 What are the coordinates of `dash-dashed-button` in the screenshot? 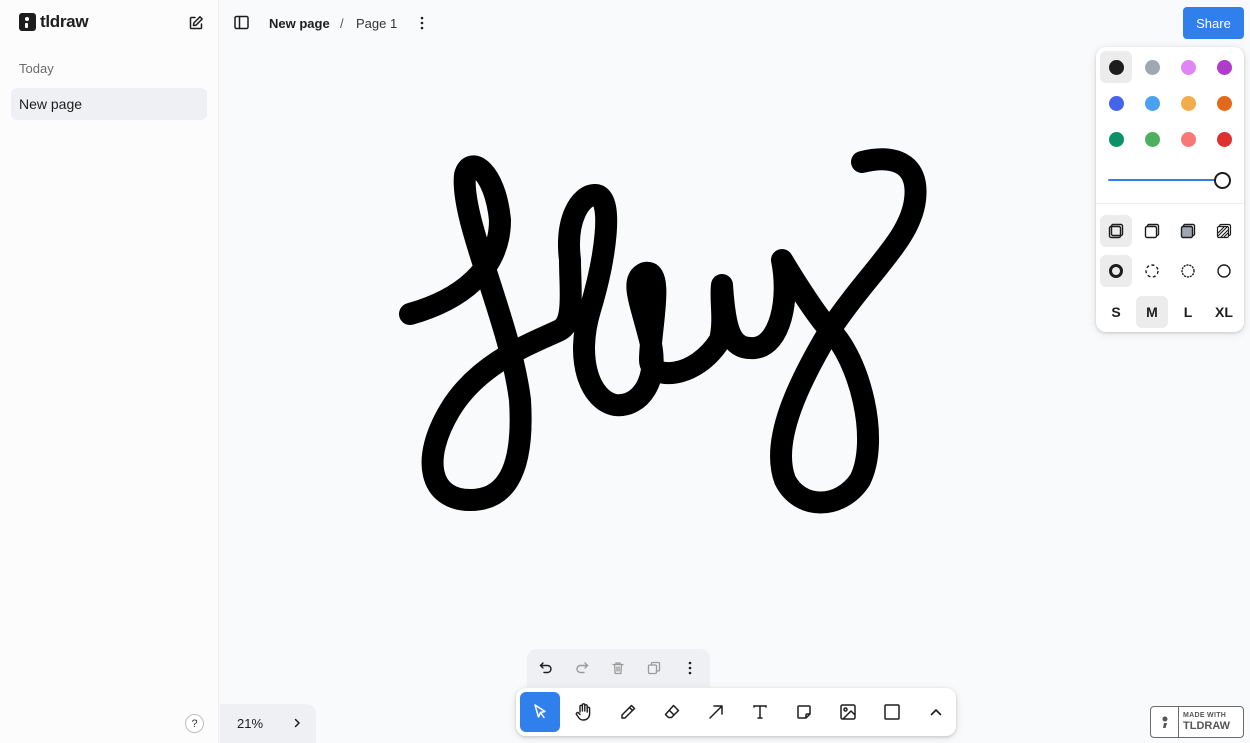 It's located at (1152, 271).